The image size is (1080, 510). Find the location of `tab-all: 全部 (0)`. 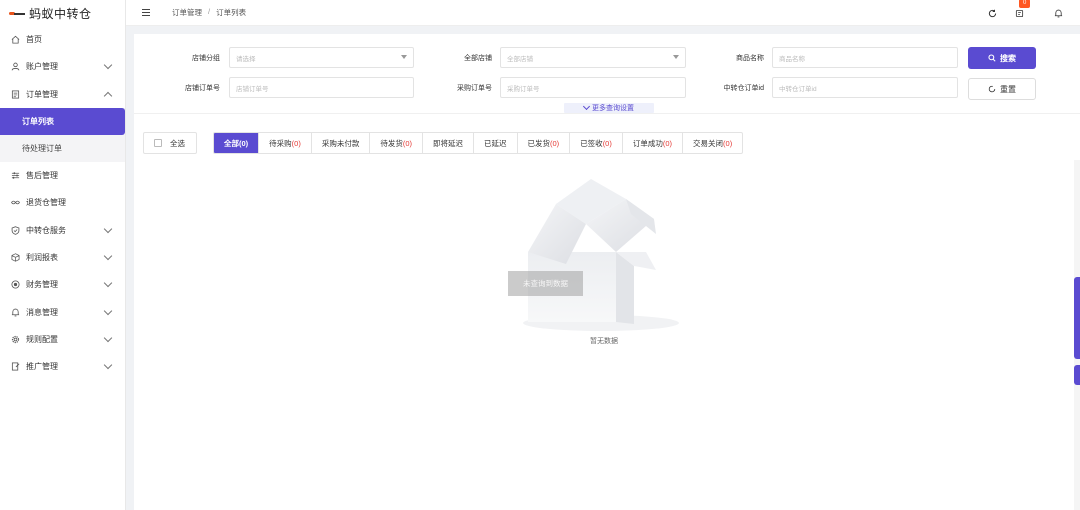

tab-all: 全部 (0) is located at coordinates (237, 143).